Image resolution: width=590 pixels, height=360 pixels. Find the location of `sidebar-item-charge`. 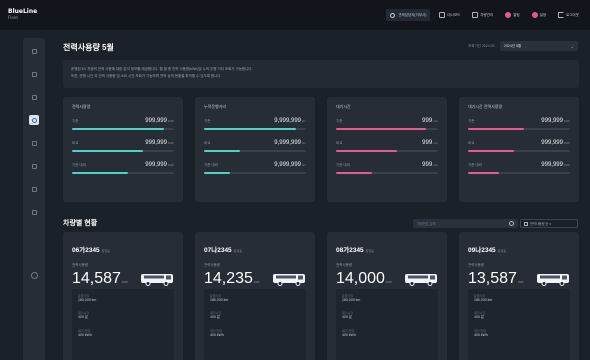

sidebar-item-charge is located at coordinates (34, 143).